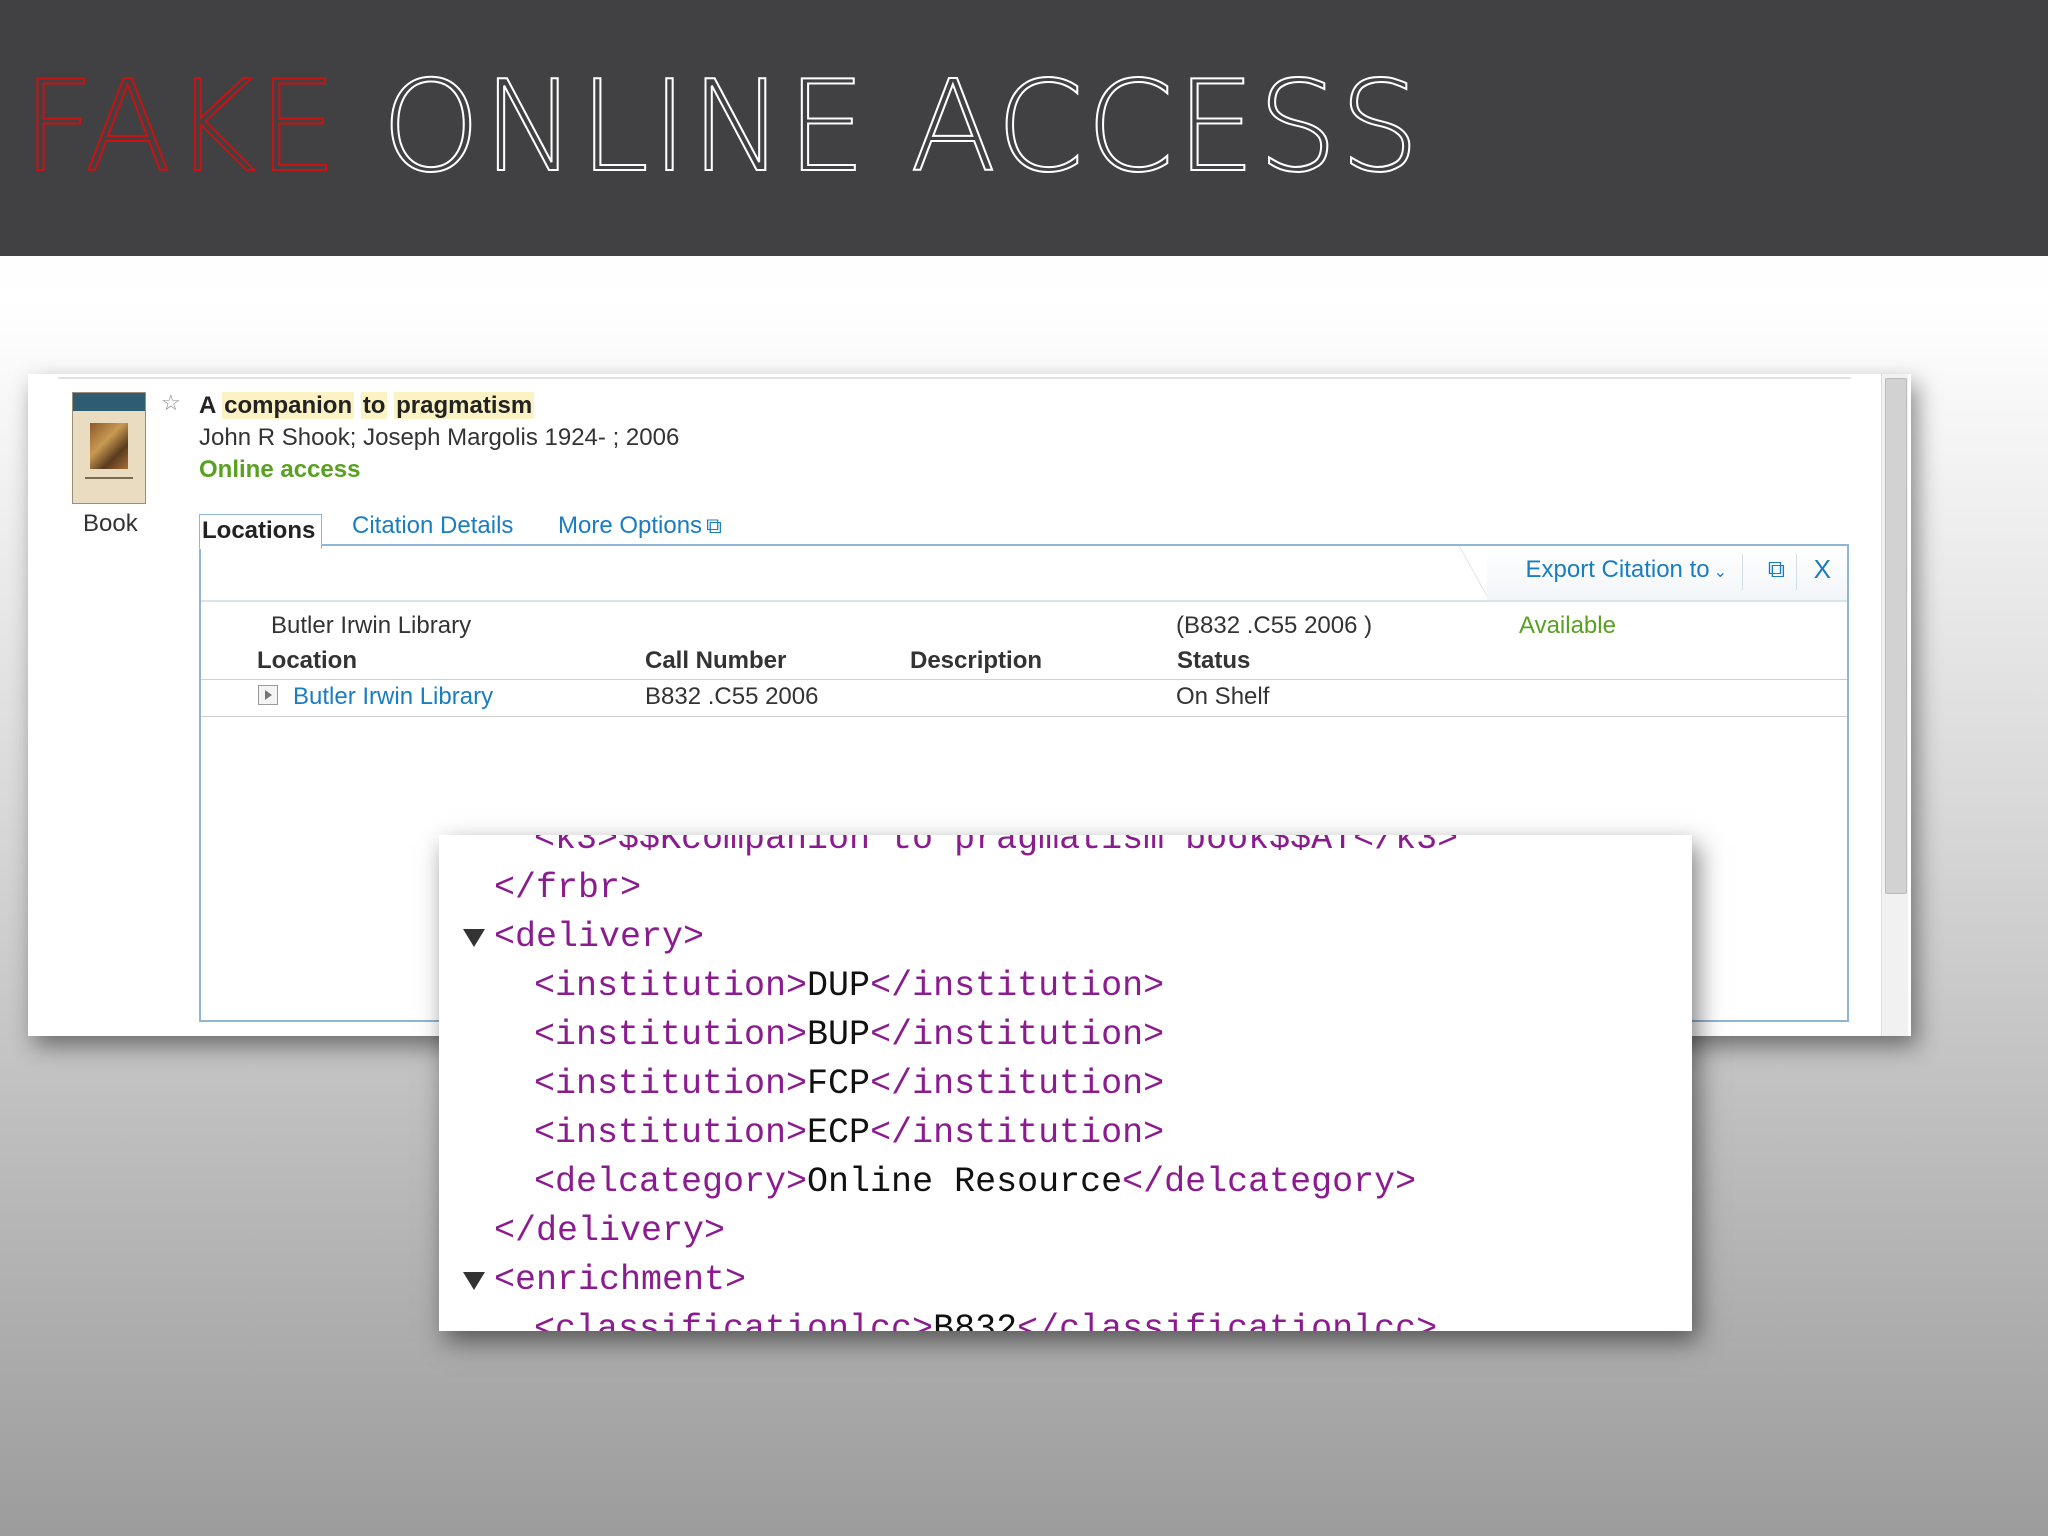 The height and width of the screenshot is (1536, 2048). Describe the element at coordinates (307, 660) in the screenshot. I see `column-header-location: Location` at that location.